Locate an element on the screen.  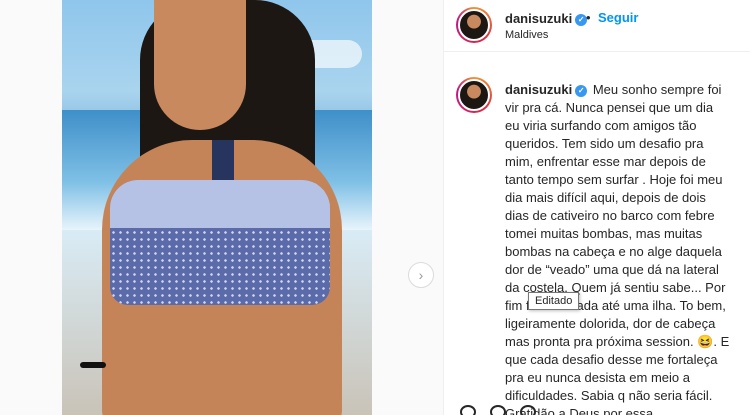
action-bar is located at coordinates (600, 410).